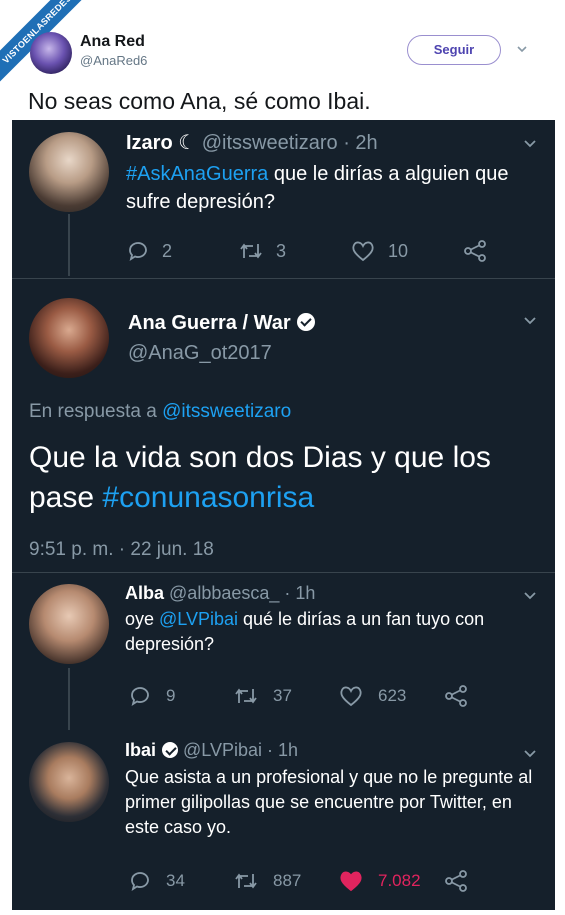 This screenshot has width=565, height=915. What do you see at coordinates (141, 750) in the screenshot?
I see `author-name: Ibai` at bounding box center [141, 750].